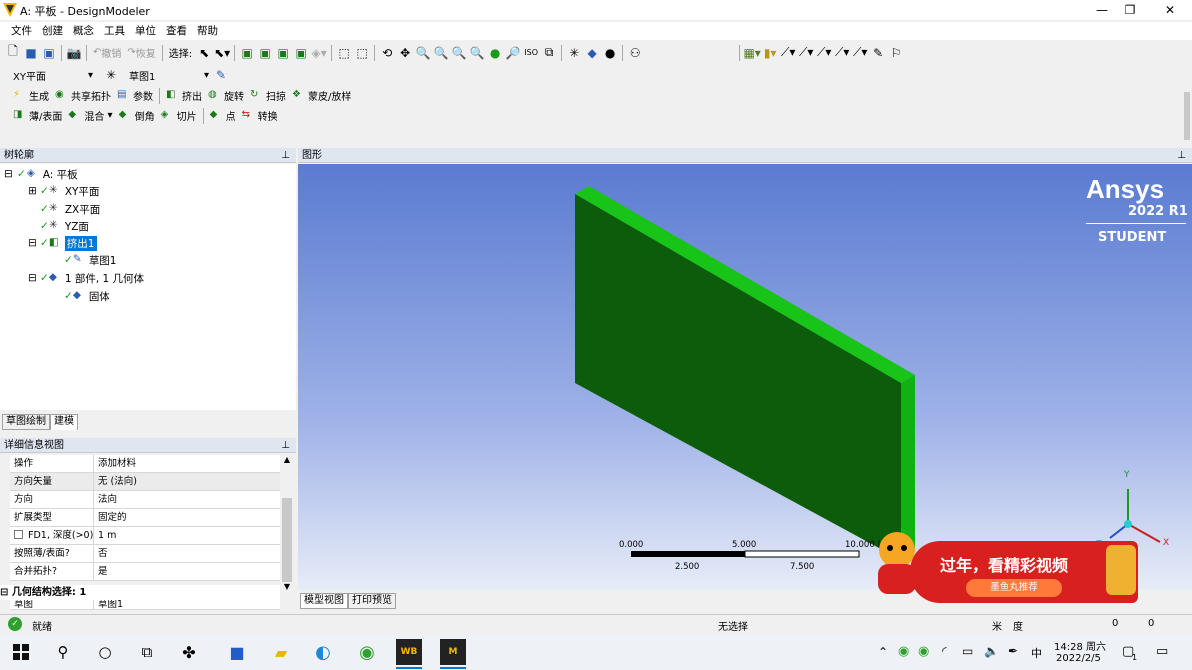 The width and height of the screenshot is (1192, 670). Describe the element at coordinates (140, 592) in the screenshot. I see `details-section: ⊟ 几何结构选择: 1` at that location.